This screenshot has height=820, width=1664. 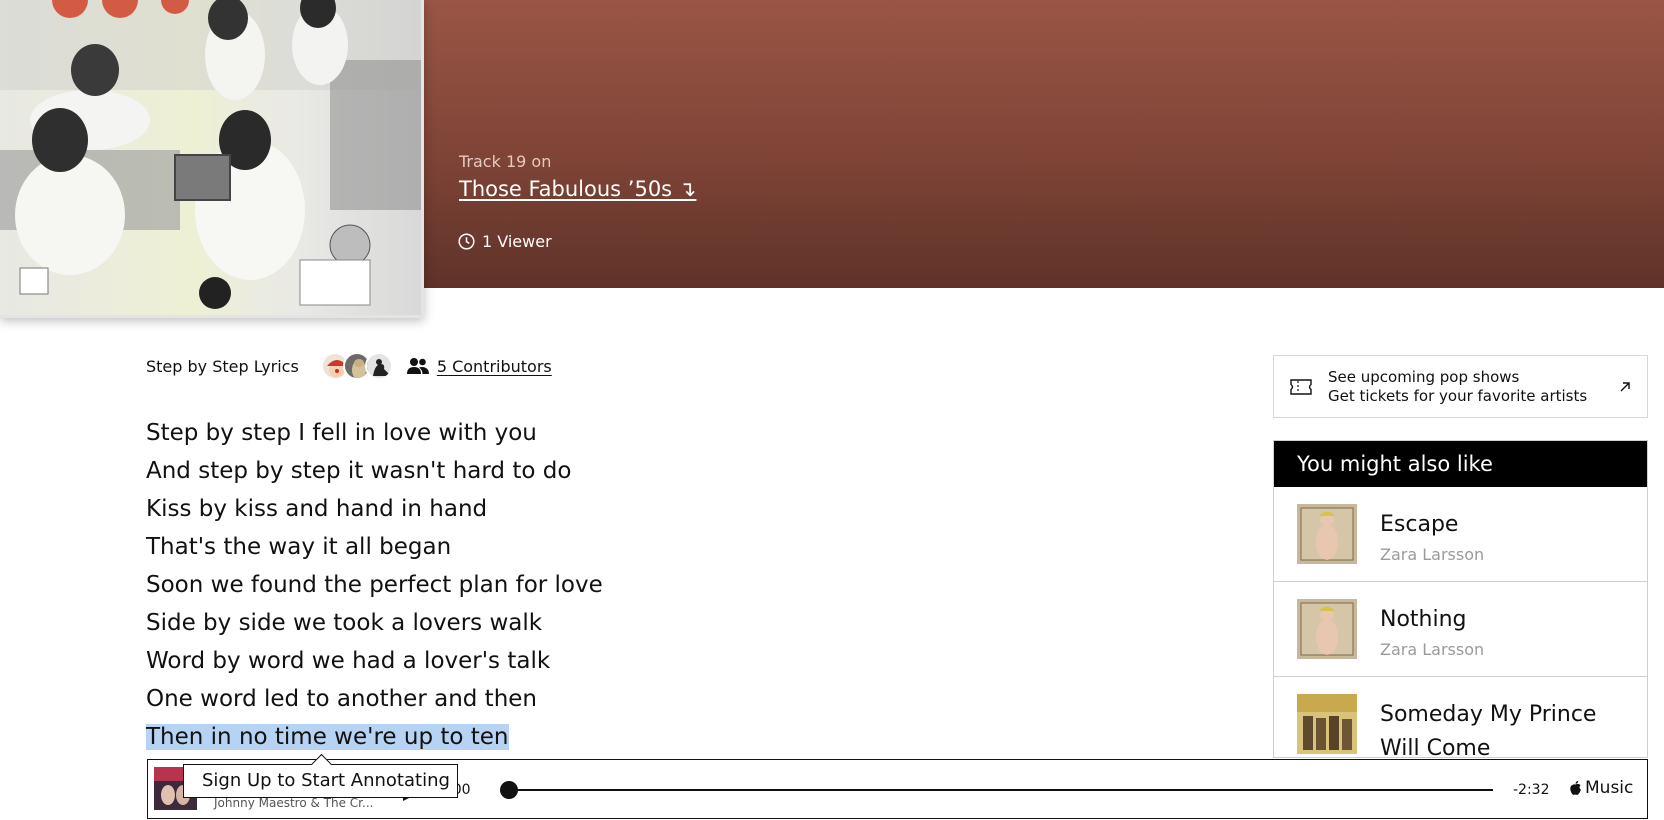 I want to click on lyric-line: Side by side we took a lovers walk, so click(x=374, y=623).